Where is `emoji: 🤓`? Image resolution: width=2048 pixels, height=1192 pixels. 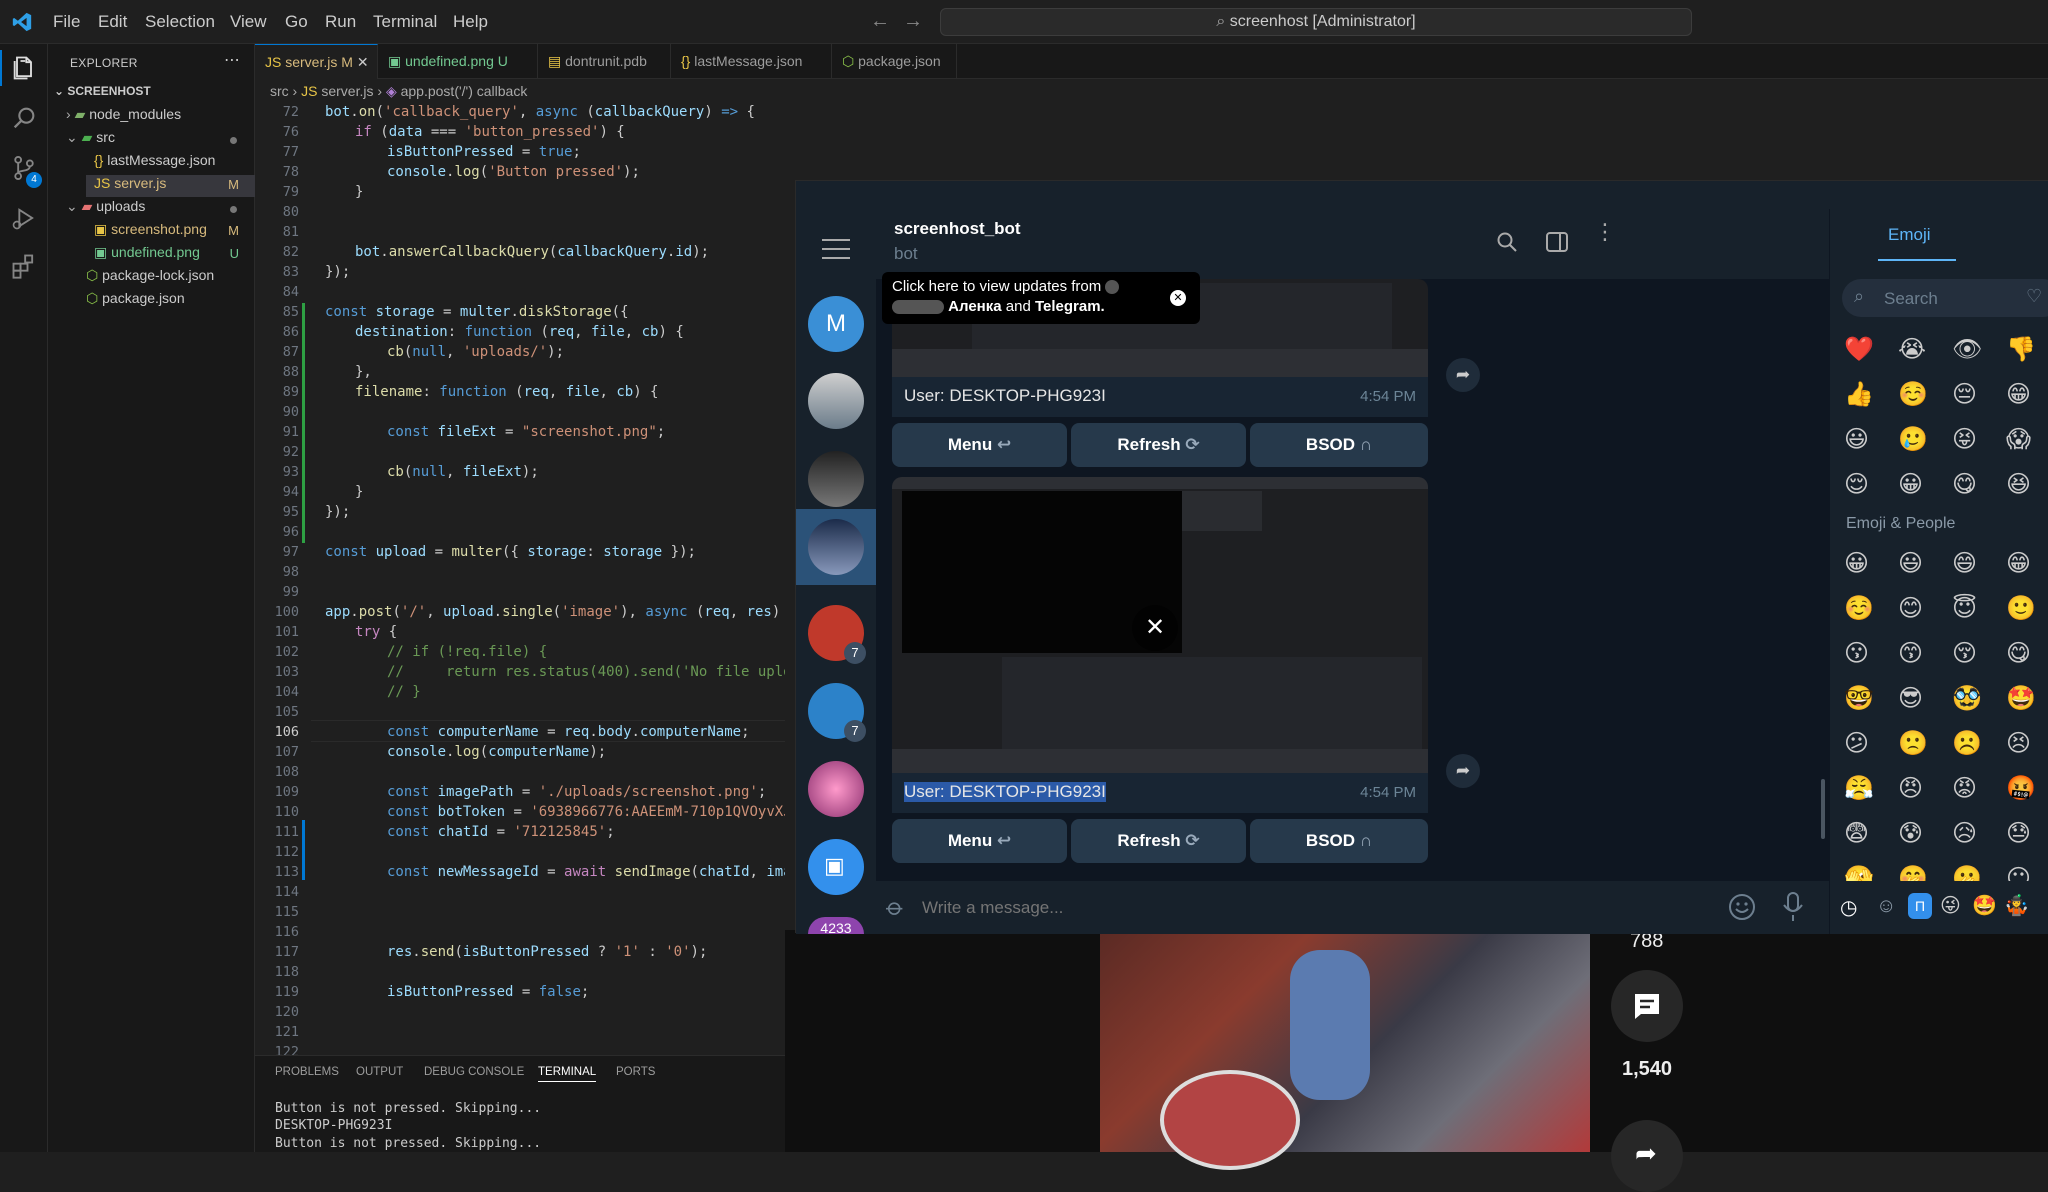 emoji: 🤓 is located at coordinates (1861, 701).